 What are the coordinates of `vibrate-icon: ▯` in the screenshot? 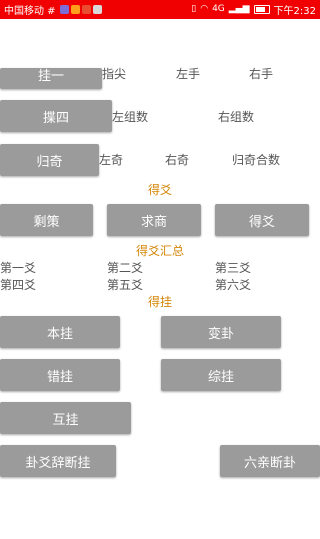 It's located at (194, 9).